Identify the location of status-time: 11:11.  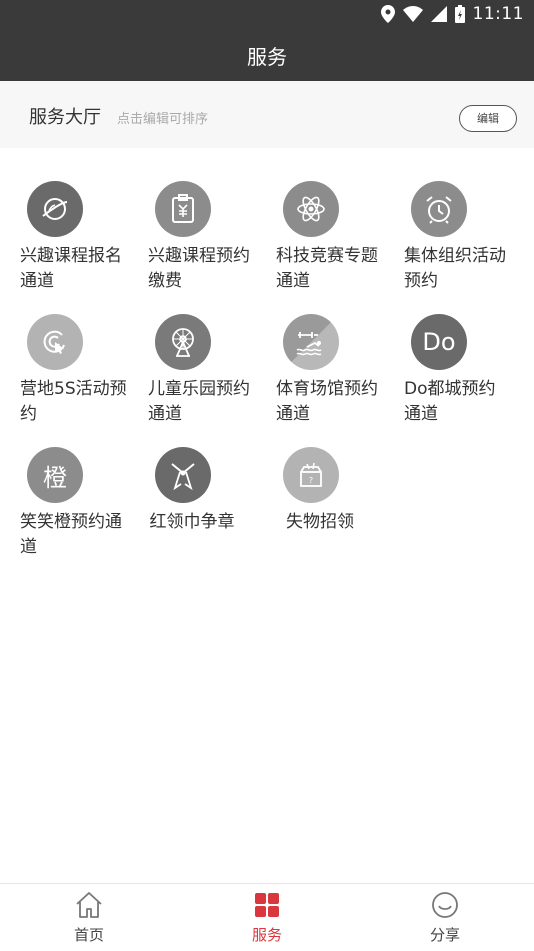
(498, 14).